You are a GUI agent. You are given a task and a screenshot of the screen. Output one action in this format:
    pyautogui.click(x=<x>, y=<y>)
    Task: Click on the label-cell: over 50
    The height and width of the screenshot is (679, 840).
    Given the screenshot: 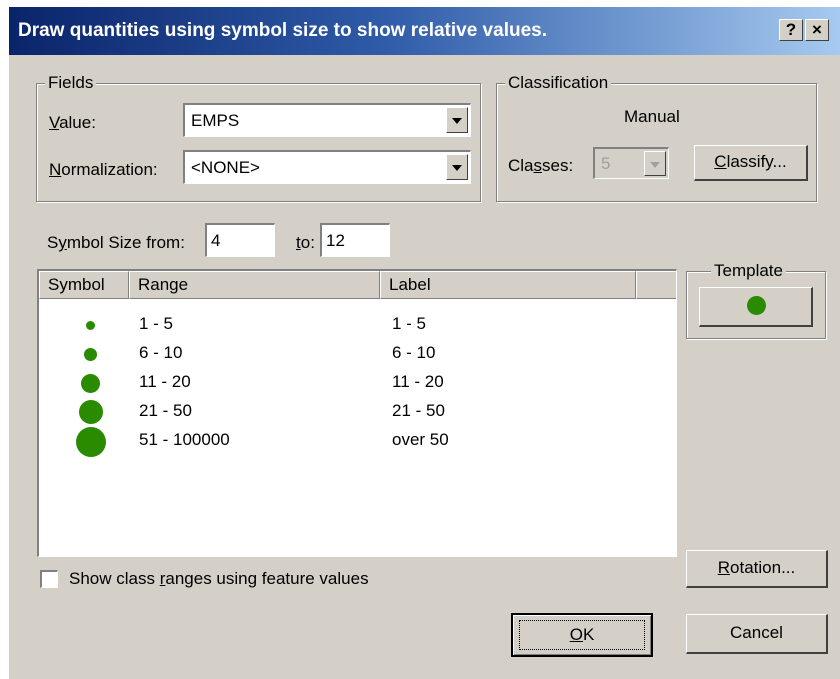 What is the action you would take?
    pyautogui.click(x=420, y=439)
    